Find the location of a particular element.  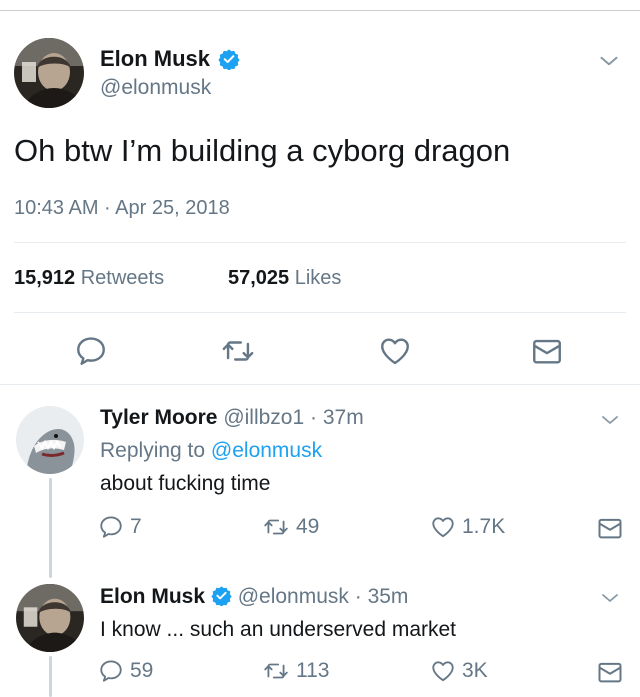

author-name: Tyler Moore is located at coordinates (158, 417).